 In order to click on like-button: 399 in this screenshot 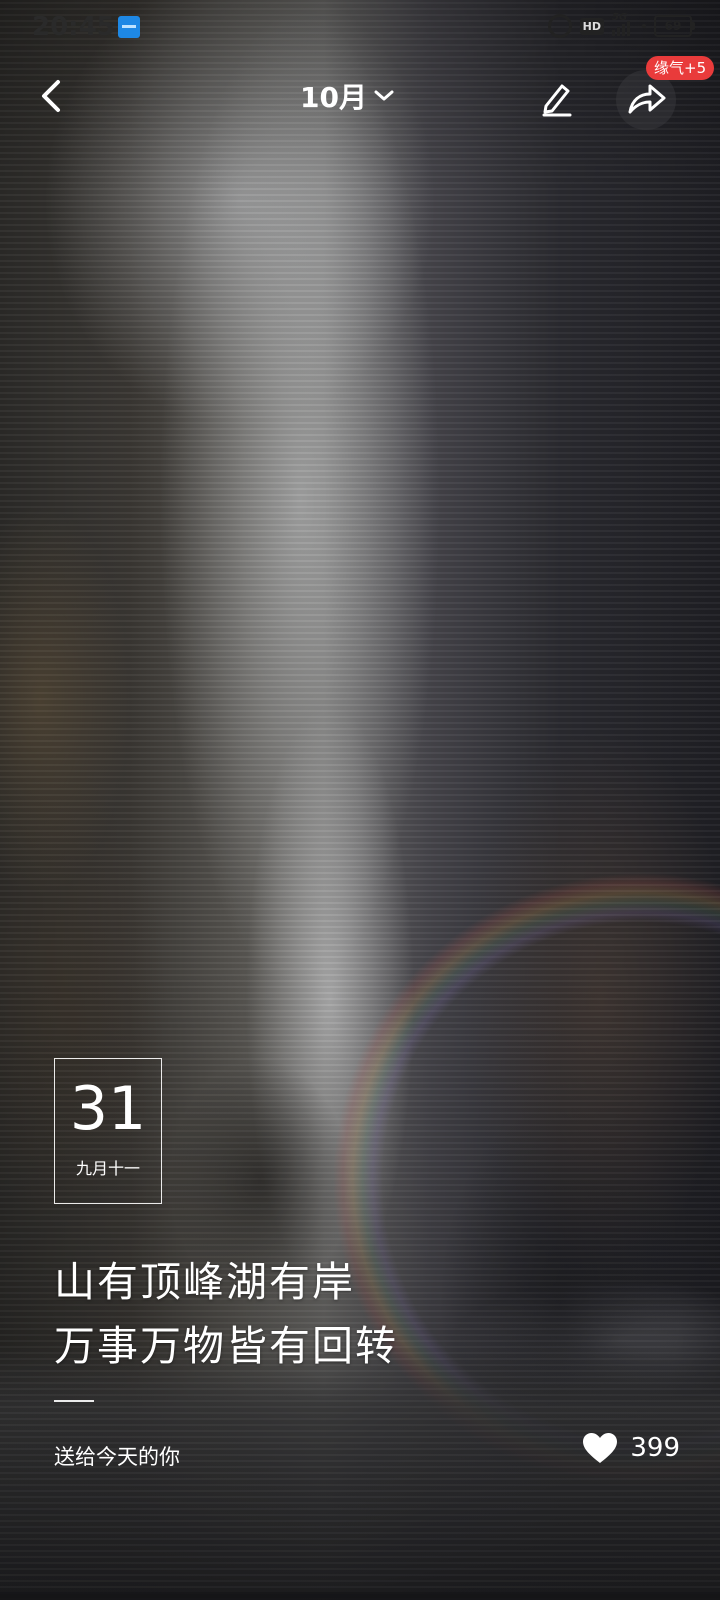, I will do `click(631, 1448)`.